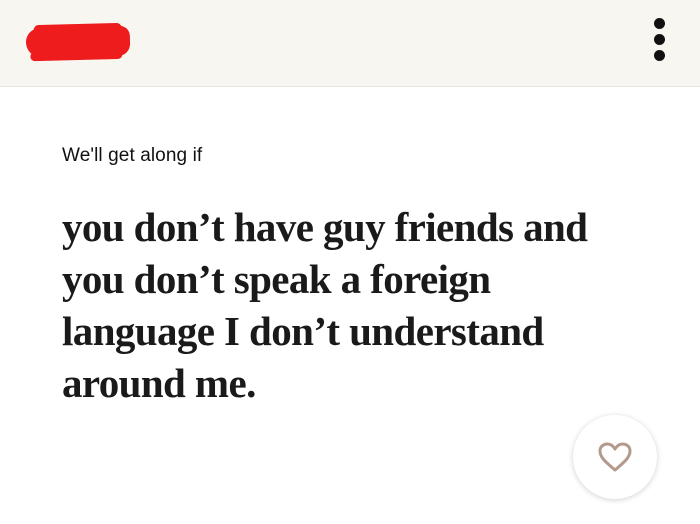 Image resolution: width=700 pixels, height=524 pixels. I want to click on more-vertical-icon, so click(659, 23).